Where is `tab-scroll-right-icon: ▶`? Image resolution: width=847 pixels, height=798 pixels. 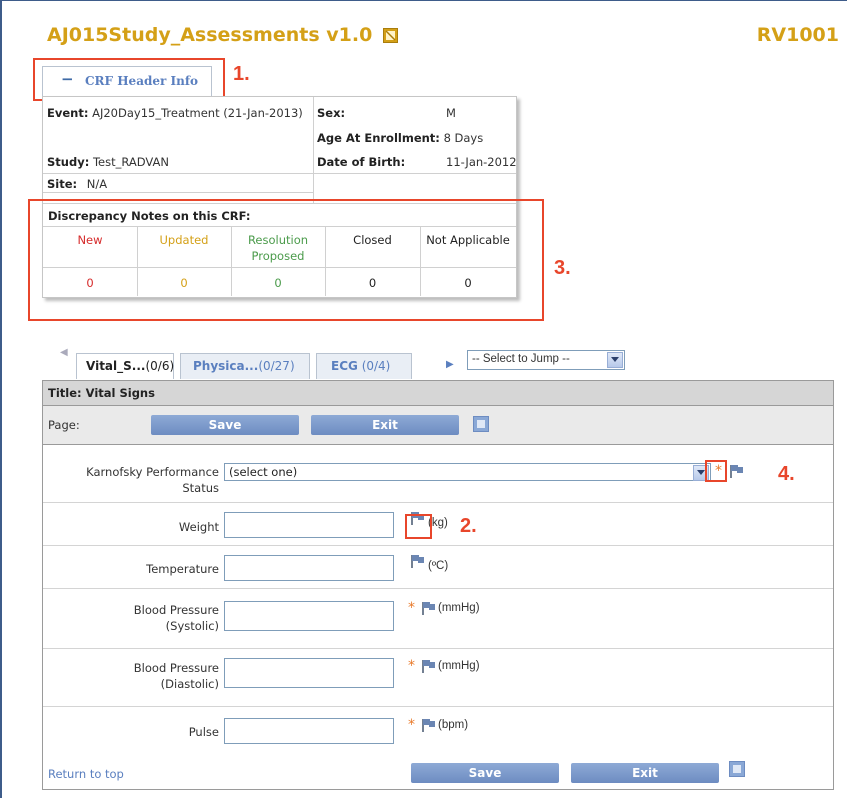
tab-scroll-right-icon: ▶ is located at coordinates (450, 364).